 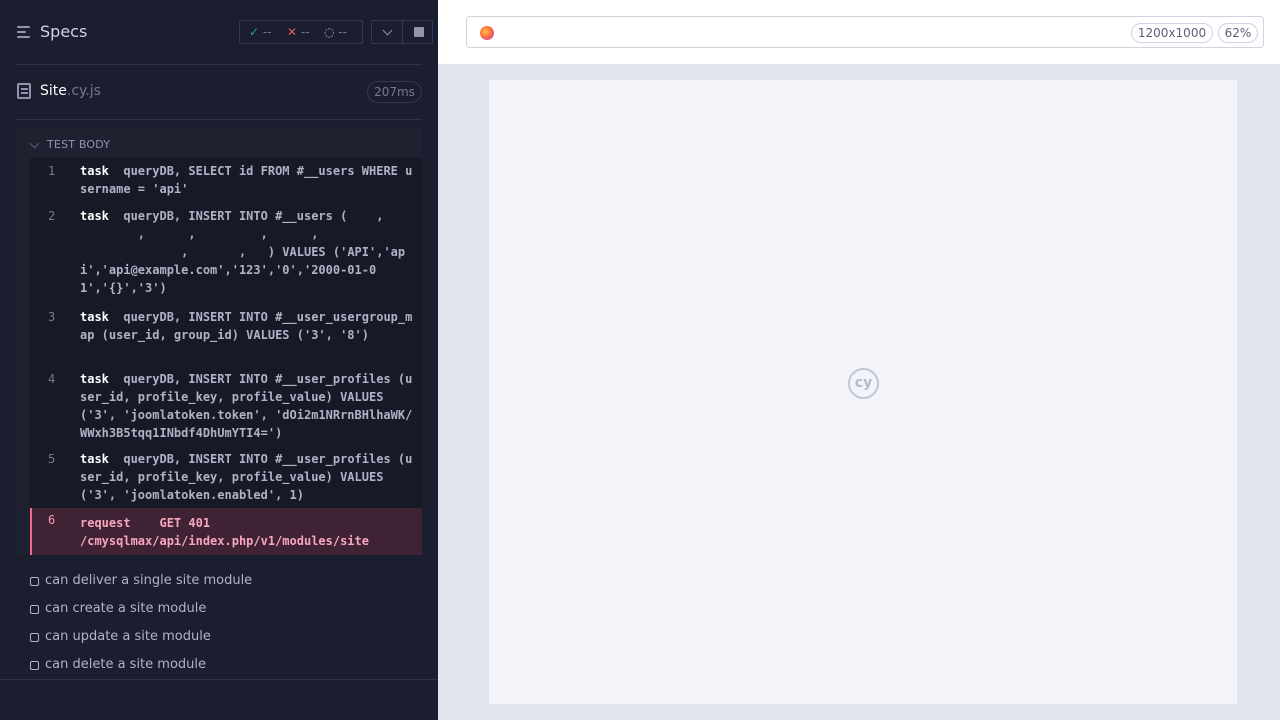 I want to click on spec-extension: .cy.js, so click(x=83, y=91).